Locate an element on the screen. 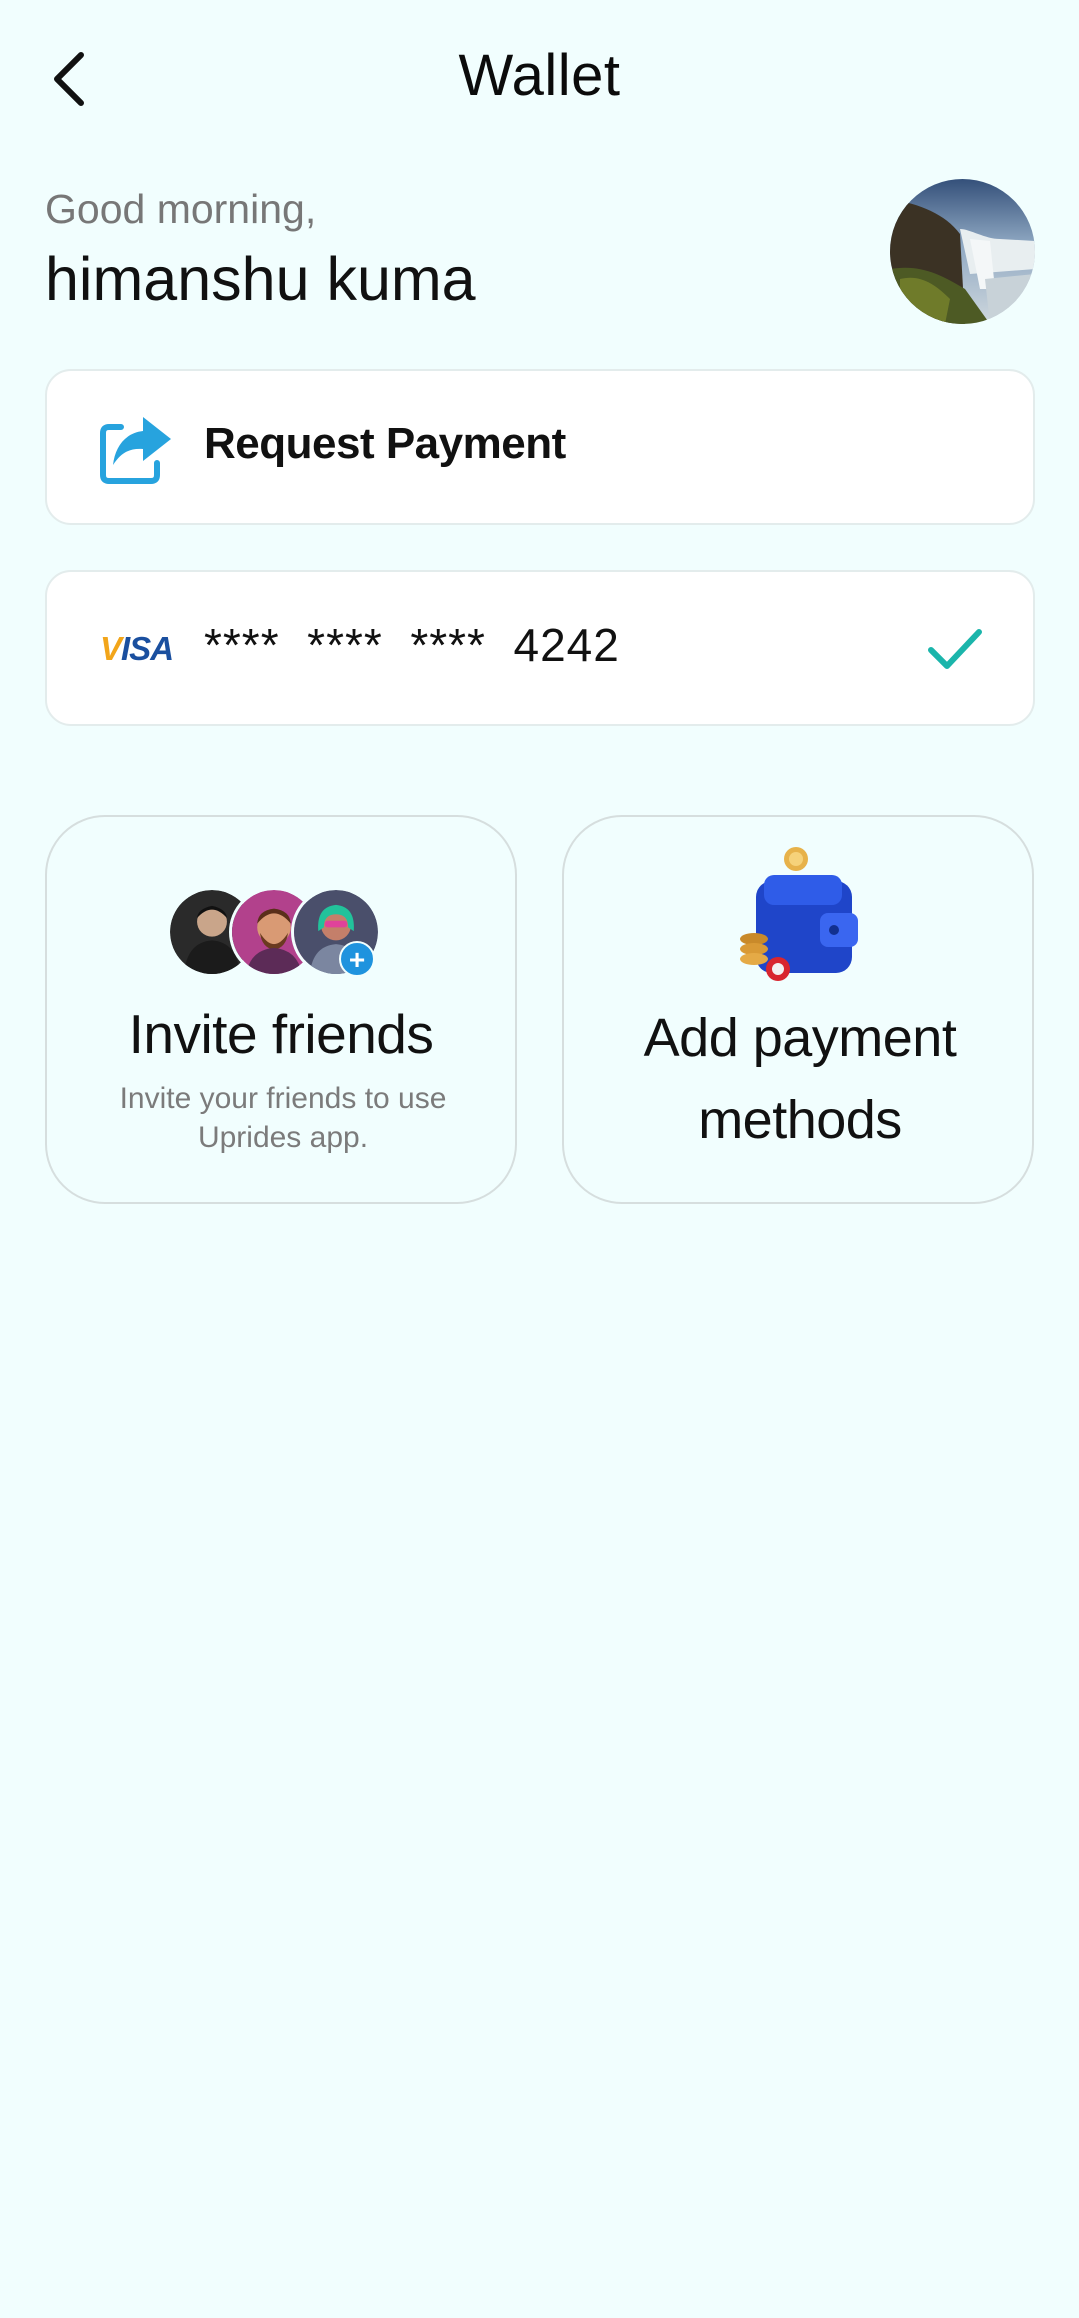 The image size is (1079, 2318). invite-friends-title: Invite friends is located at coordinates (281, 1034).